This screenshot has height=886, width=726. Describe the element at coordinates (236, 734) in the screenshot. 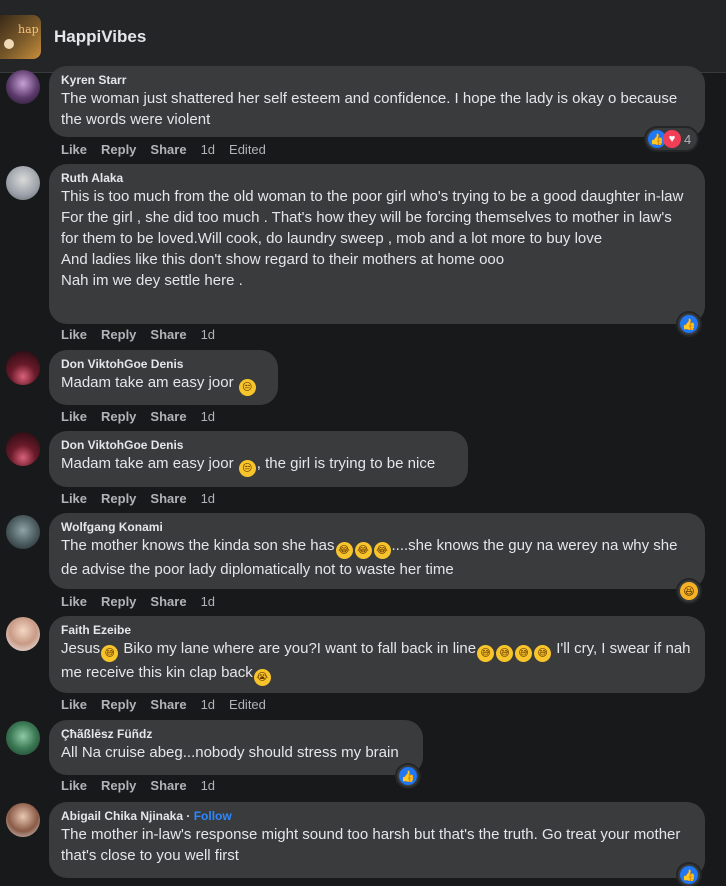

I see `comment-author: Çħãßlēsz Füñdz` at that location.